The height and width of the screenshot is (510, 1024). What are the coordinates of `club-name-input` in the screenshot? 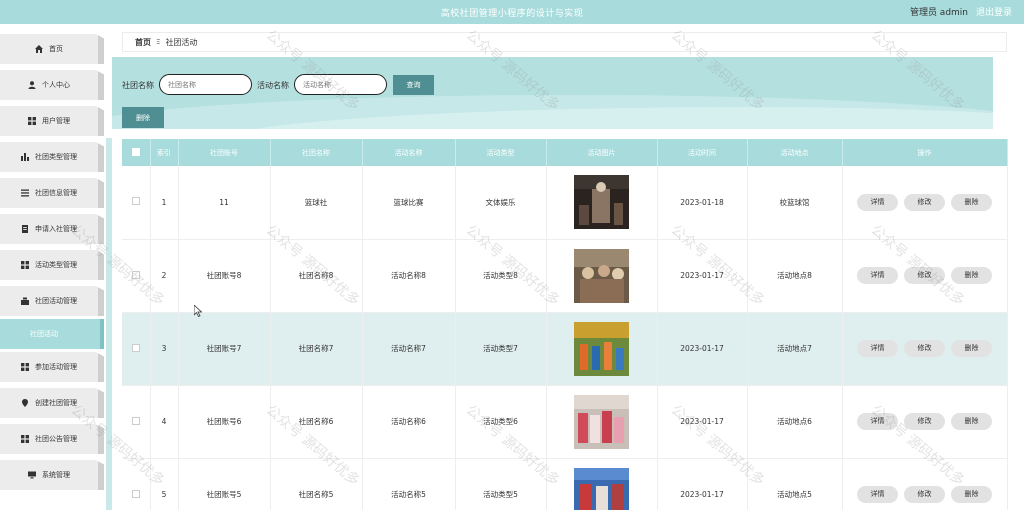 It's located at (205, 84).